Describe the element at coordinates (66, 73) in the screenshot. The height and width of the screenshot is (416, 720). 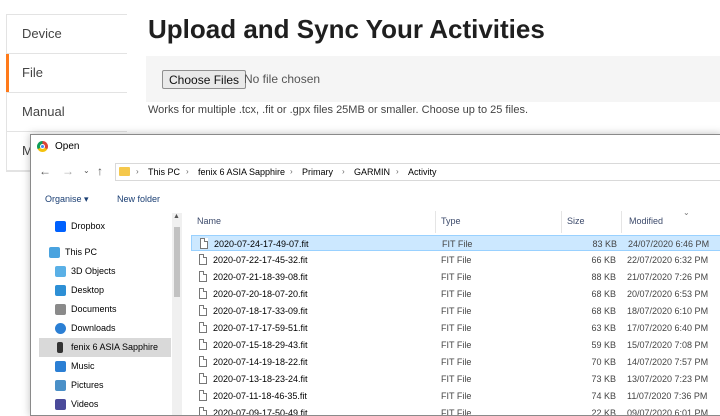
I see `nav-item-file: File` at that location.